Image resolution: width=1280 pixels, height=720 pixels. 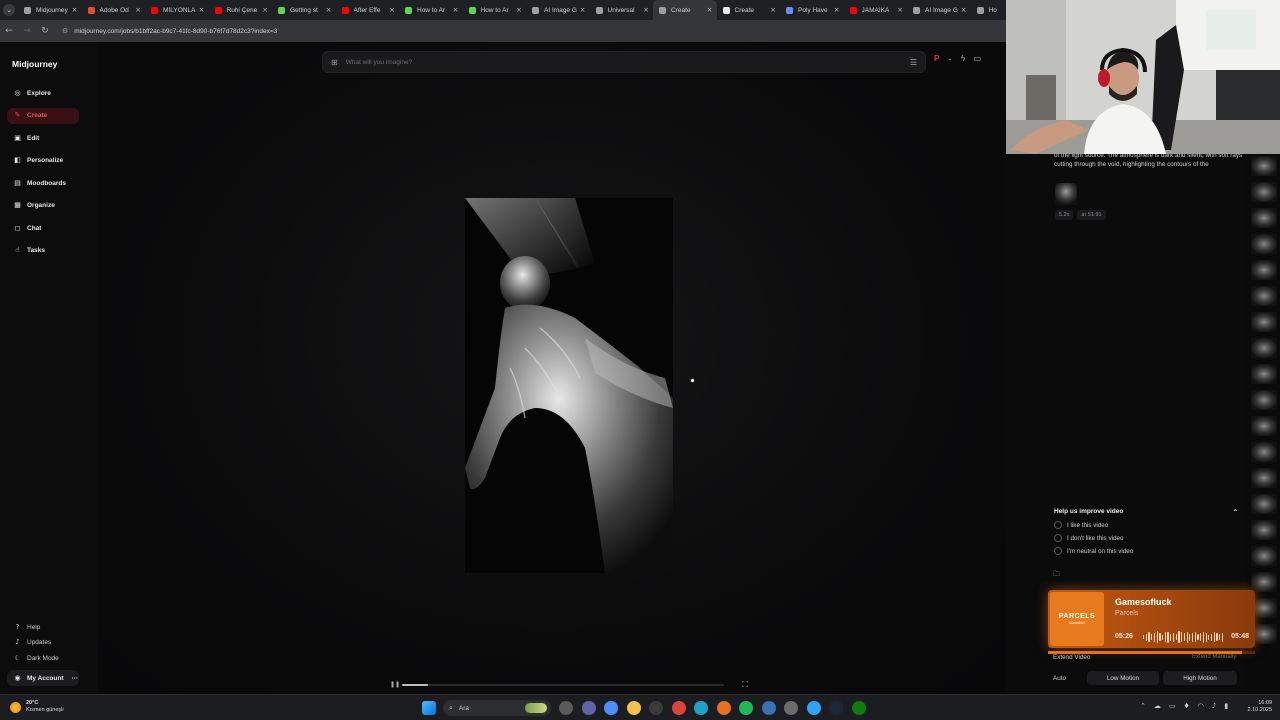 I want to click on scrub-track, so click(x=563, y=685).